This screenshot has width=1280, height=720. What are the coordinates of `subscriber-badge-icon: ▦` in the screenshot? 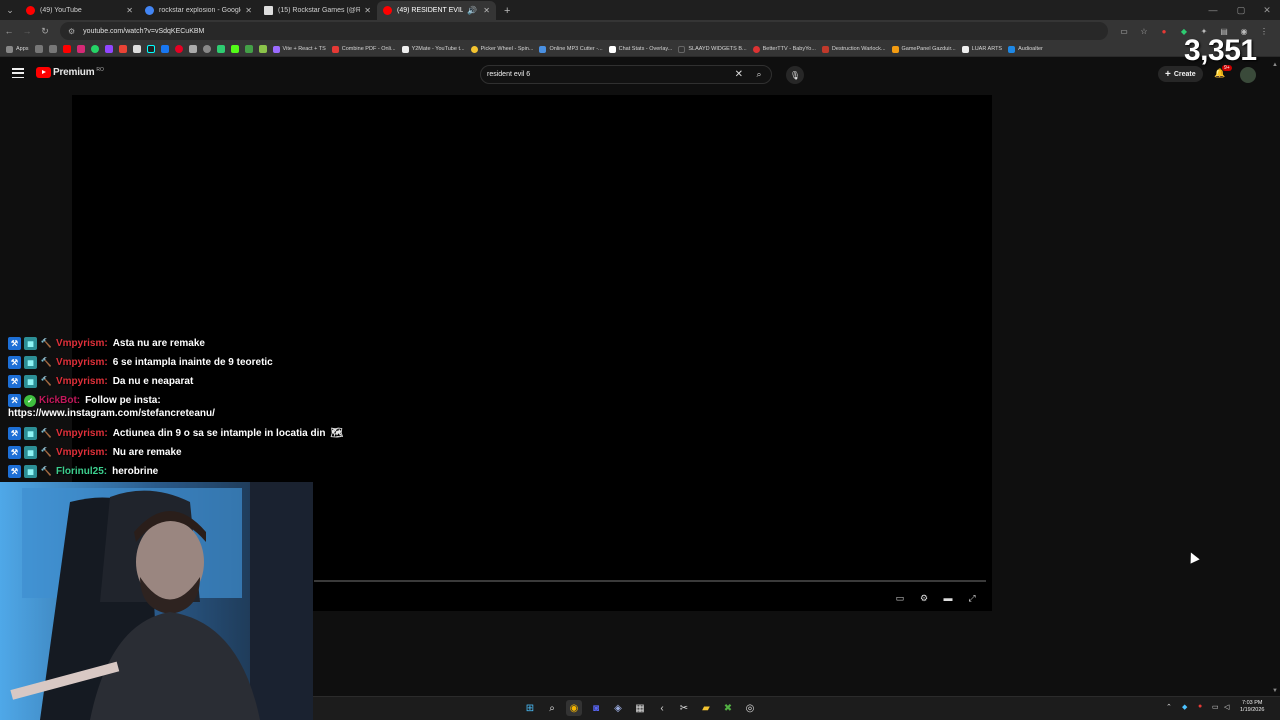 It's located at (30, 433).